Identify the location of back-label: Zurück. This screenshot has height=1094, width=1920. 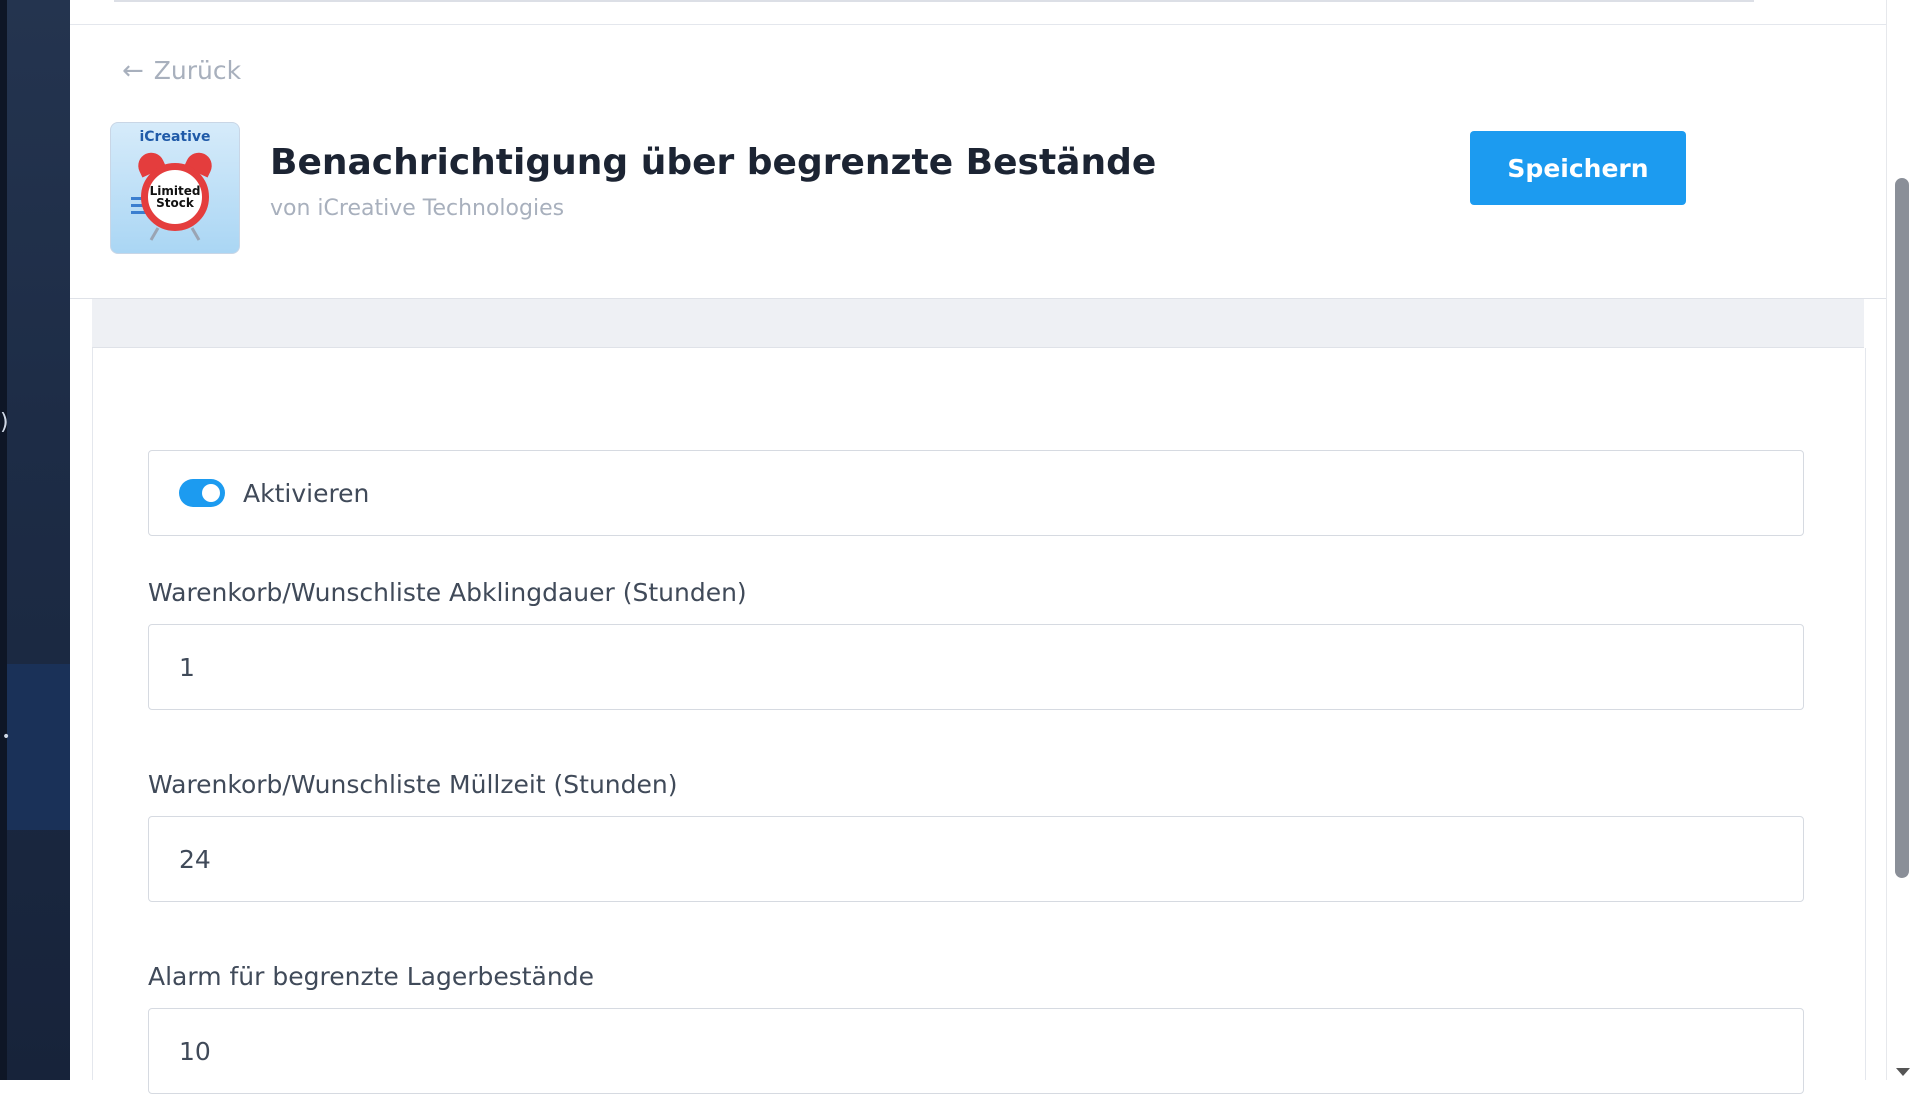
(197, 70).